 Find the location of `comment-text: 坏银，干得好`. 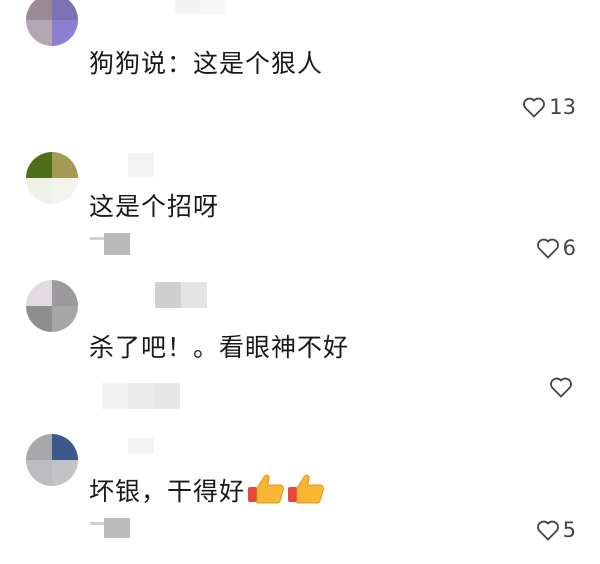

comment-text: 坏银，干得好 is located at coordinates (207, 491).